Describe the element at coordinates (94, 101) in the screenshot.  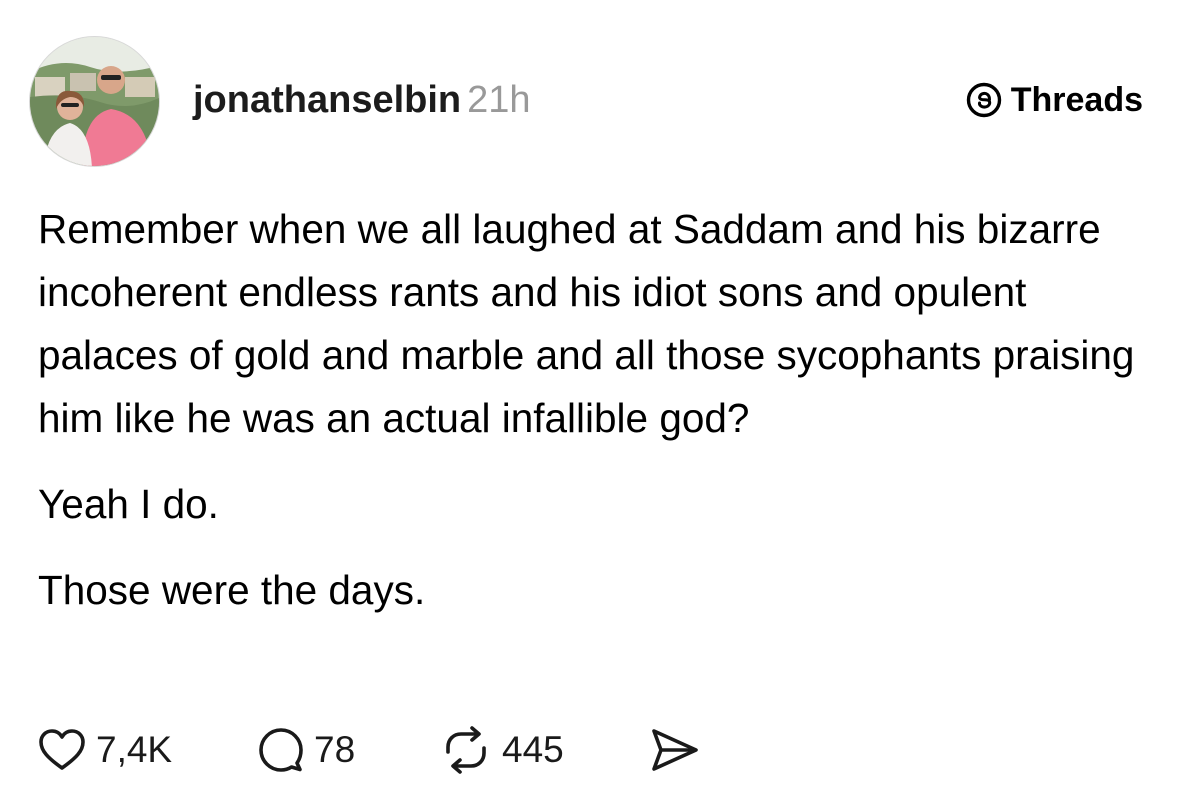
I see `avatar` at that location.